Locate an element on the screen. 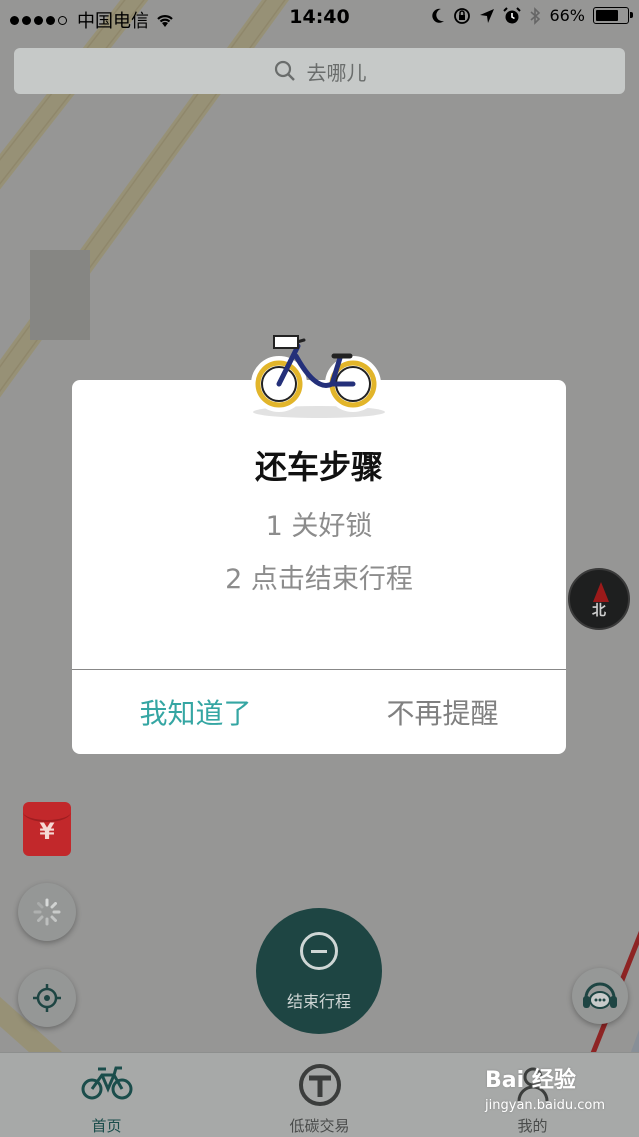 The height and width of the screenshot is (1137, 639). compass-button: 北 is located at coordinates (599, 599).